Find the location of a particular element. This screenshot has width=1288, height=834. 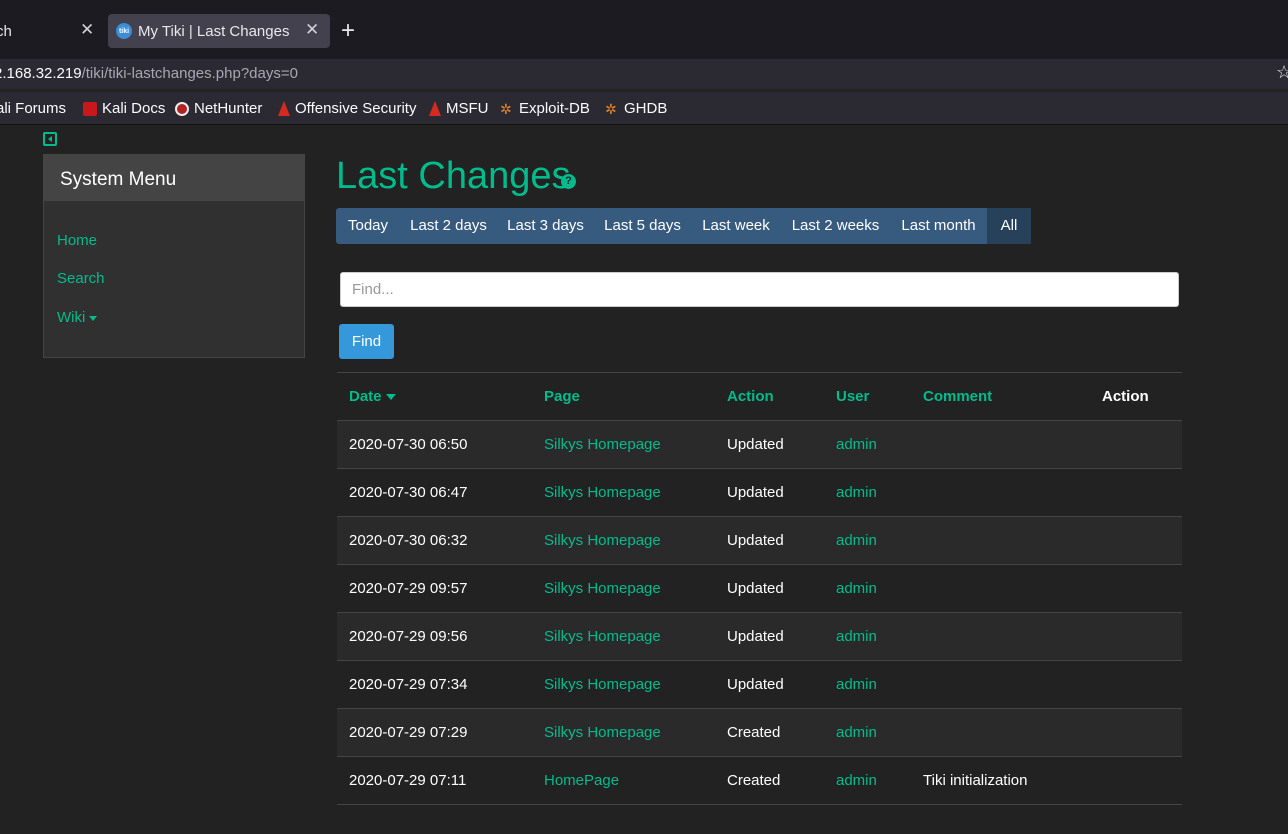

cell-date: 2020-07-29 07:29 is located at coordinates (408, 732).